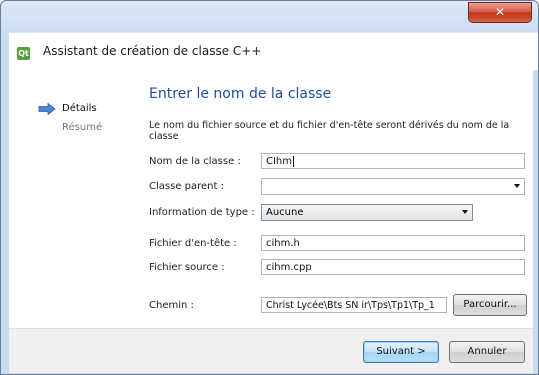 The width and height of the screenshot is (539, 375). Describe the element at coordinates (279, 161) in the screenshot. I see `class-name-value: CIhm` at that location.